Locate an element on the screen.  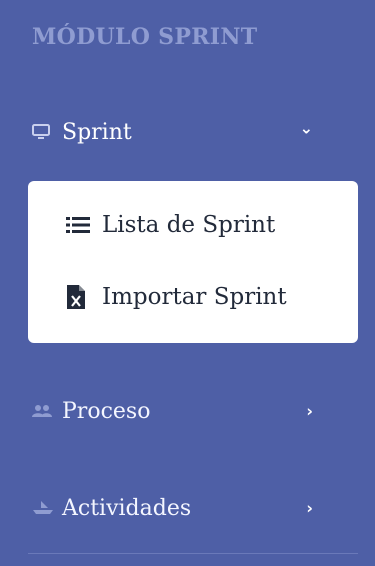
sidebar-item-label: Actividades is located at coordinates (127, 508).